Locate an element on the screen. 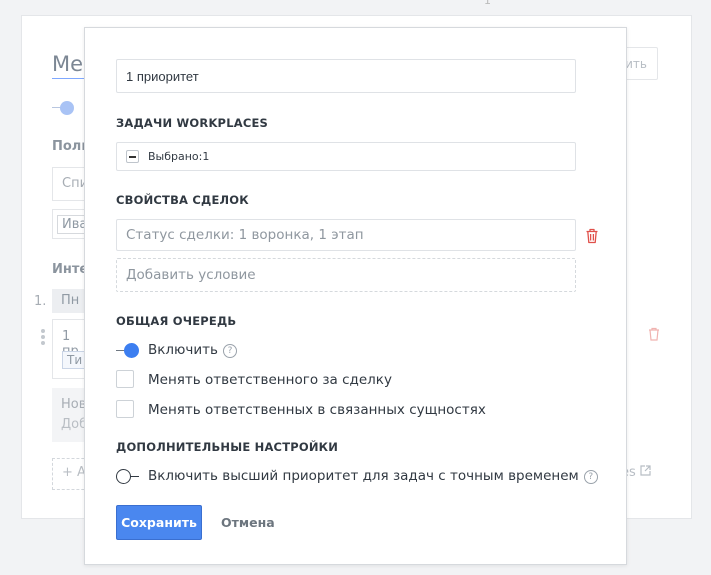 This screenshot has width=711, height=575. cancel-button: Отмена is located at coordinates (248, 522).